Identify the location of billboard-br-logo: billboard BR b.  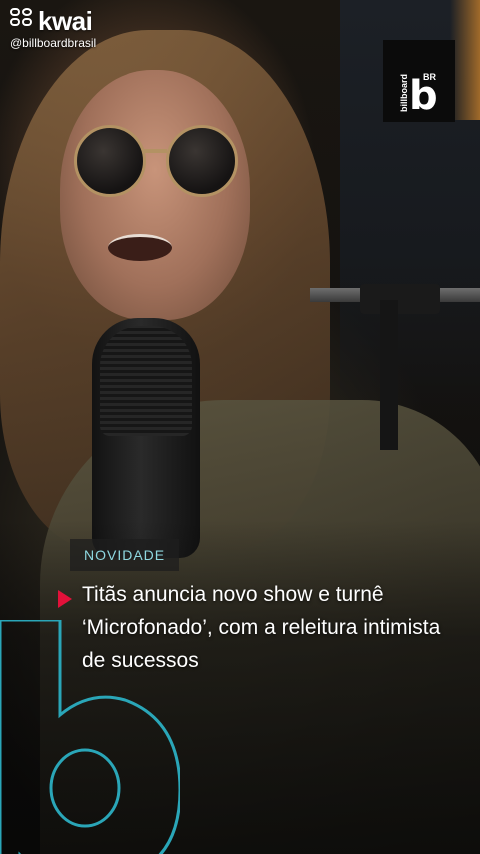
(419, 81).